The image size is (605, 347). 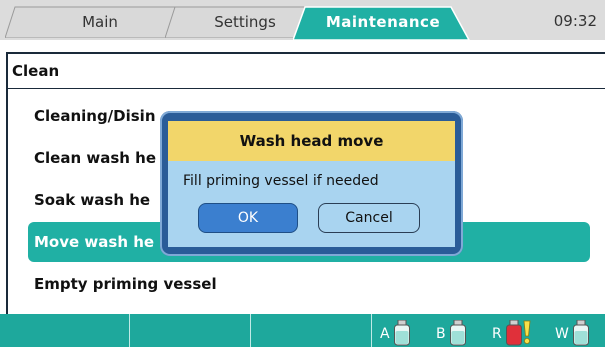 I want to click on cancel-button: Cancel, so click(x=369, y=218).